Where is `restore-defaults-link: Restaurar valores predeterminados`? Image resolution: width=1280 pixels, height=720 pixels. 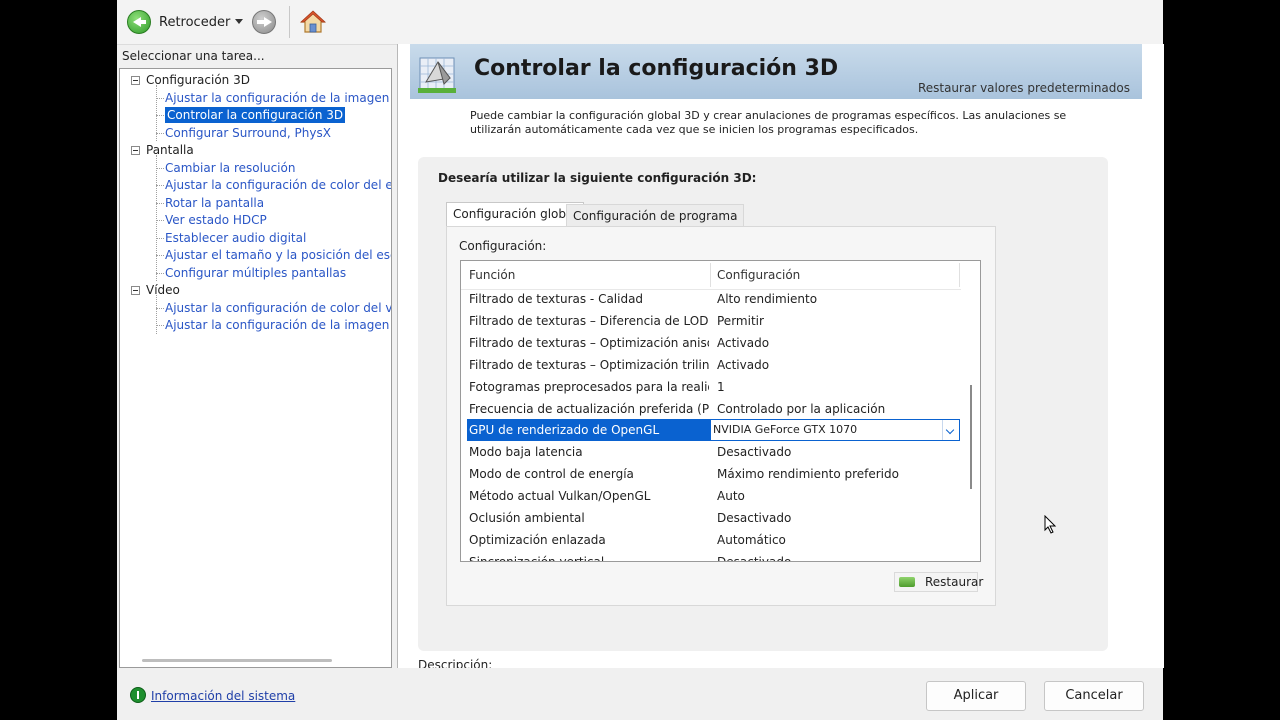
restore-defaults-link: Restaurar valores predeterminados is located at coordinates (1024, 88).